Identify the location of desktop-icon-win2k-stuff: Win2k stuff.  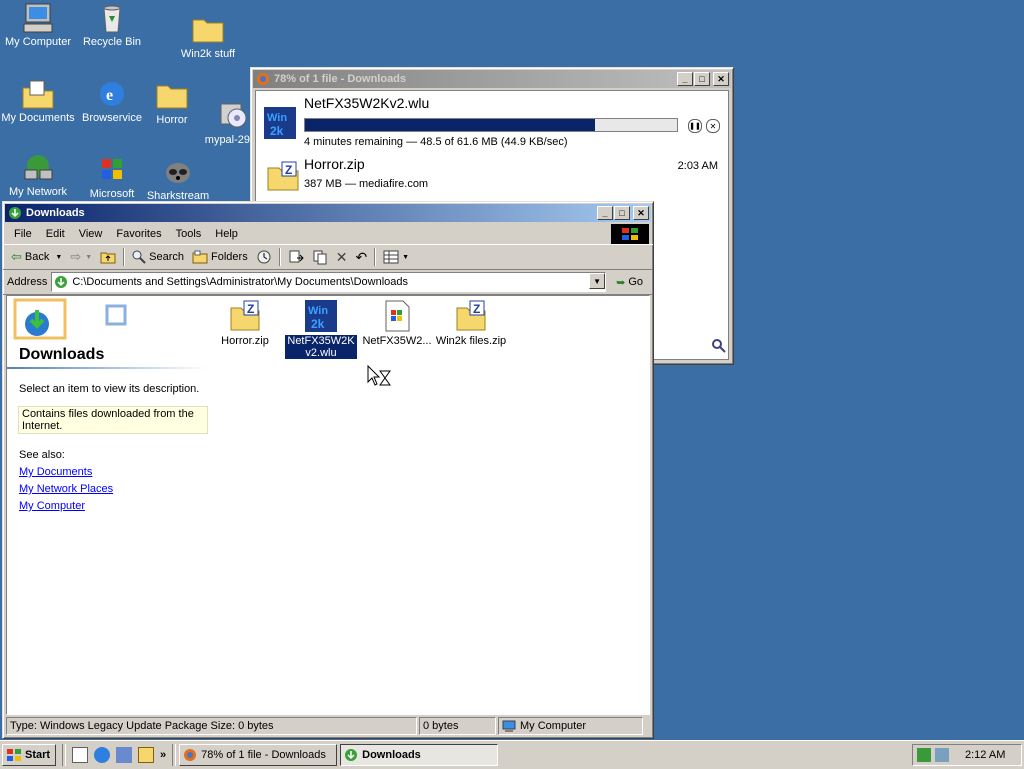
(208, 37).